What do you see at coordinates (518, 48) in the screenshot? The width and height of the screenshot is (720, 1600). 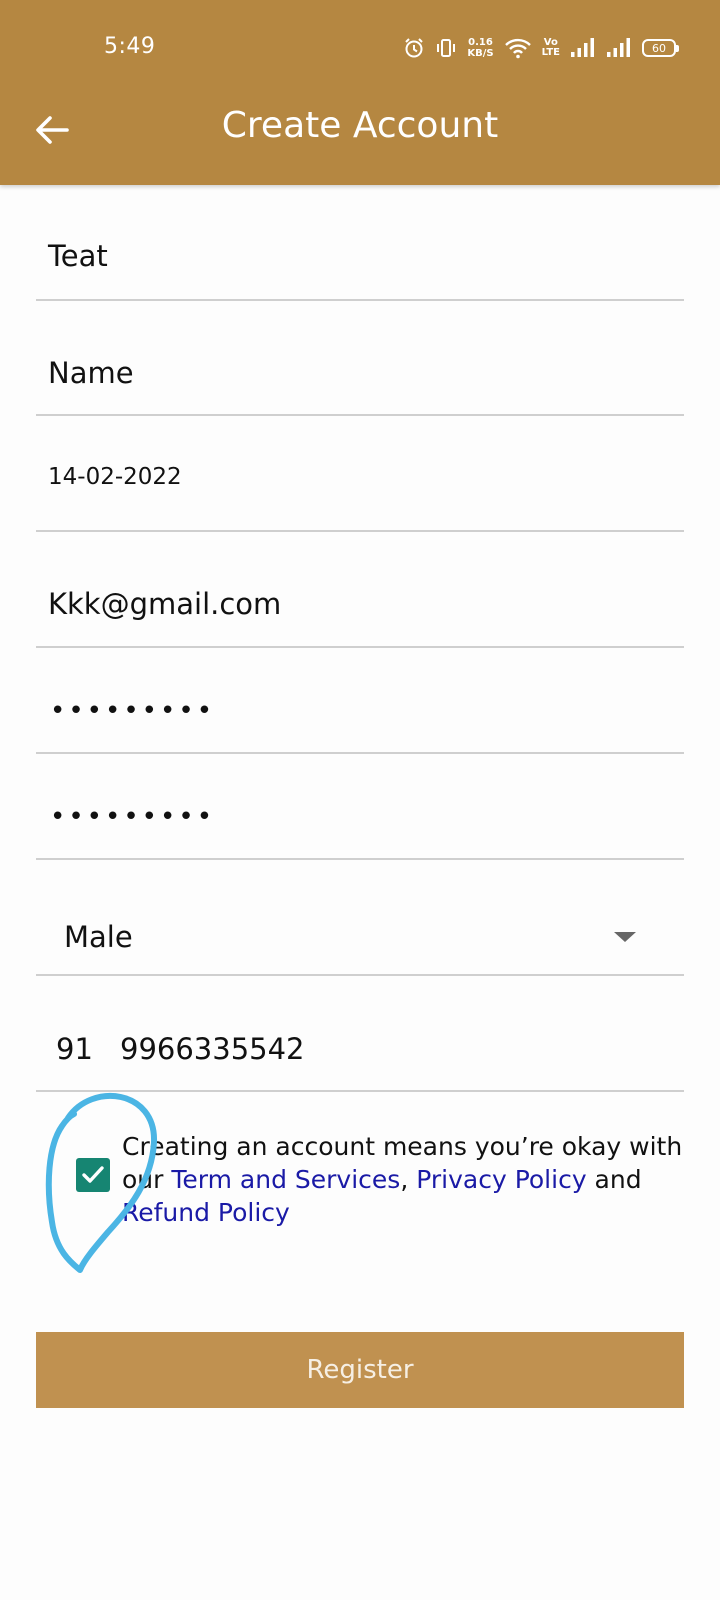 I see `wifi-icon` at bounding box center [518, 48].